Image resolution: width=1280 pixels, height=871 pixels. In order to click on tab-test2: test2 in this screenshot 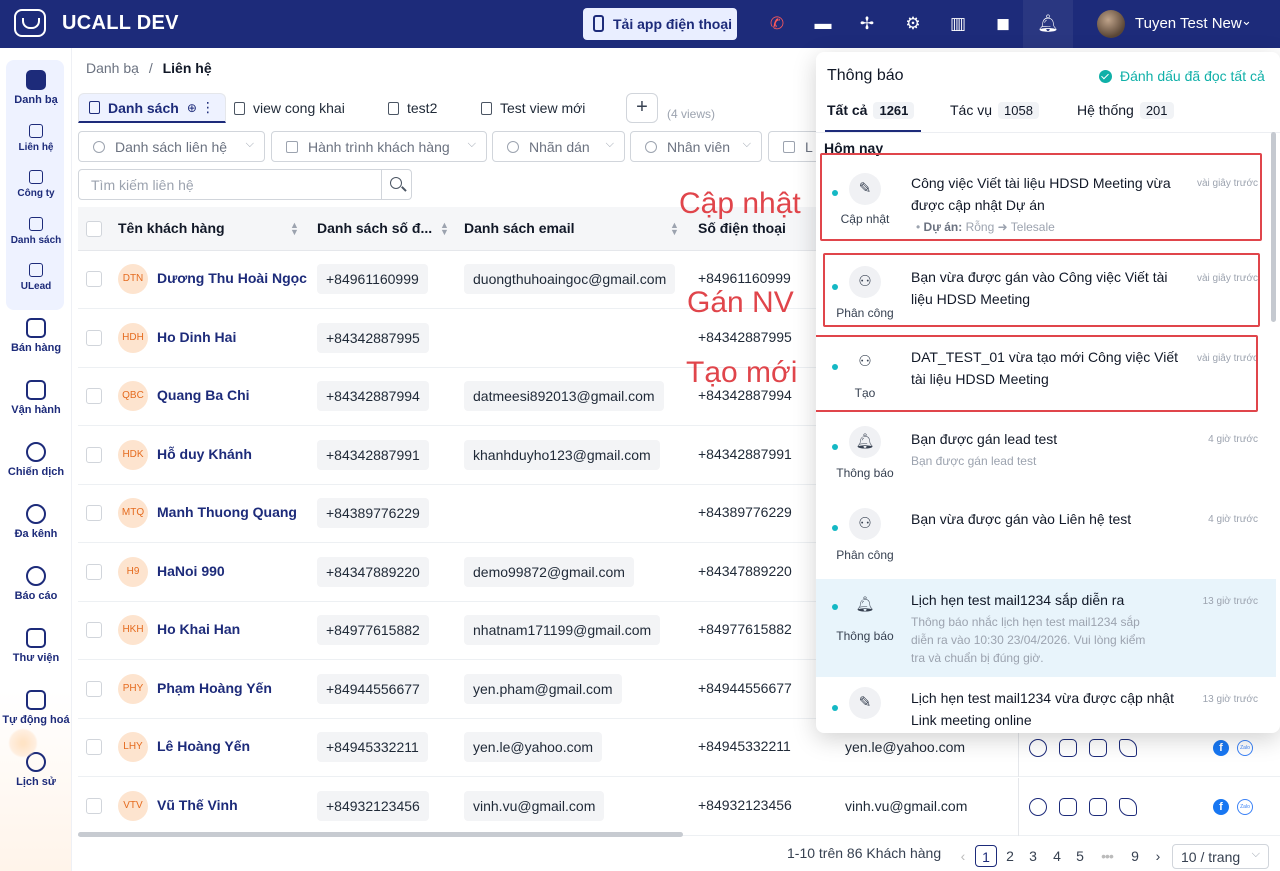, I will do `click(412, 108)`.